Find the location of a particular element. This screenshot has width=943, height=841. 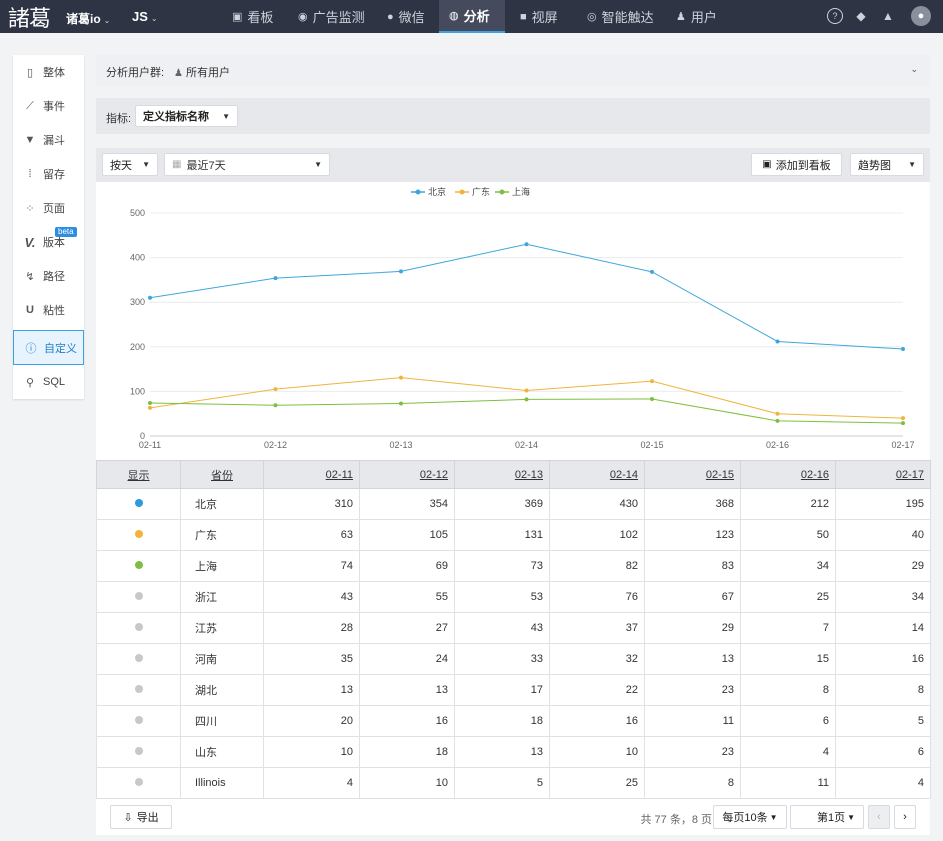

nav-smart-reach: ◎ 智能触达 is located at coordinates (620, 16).